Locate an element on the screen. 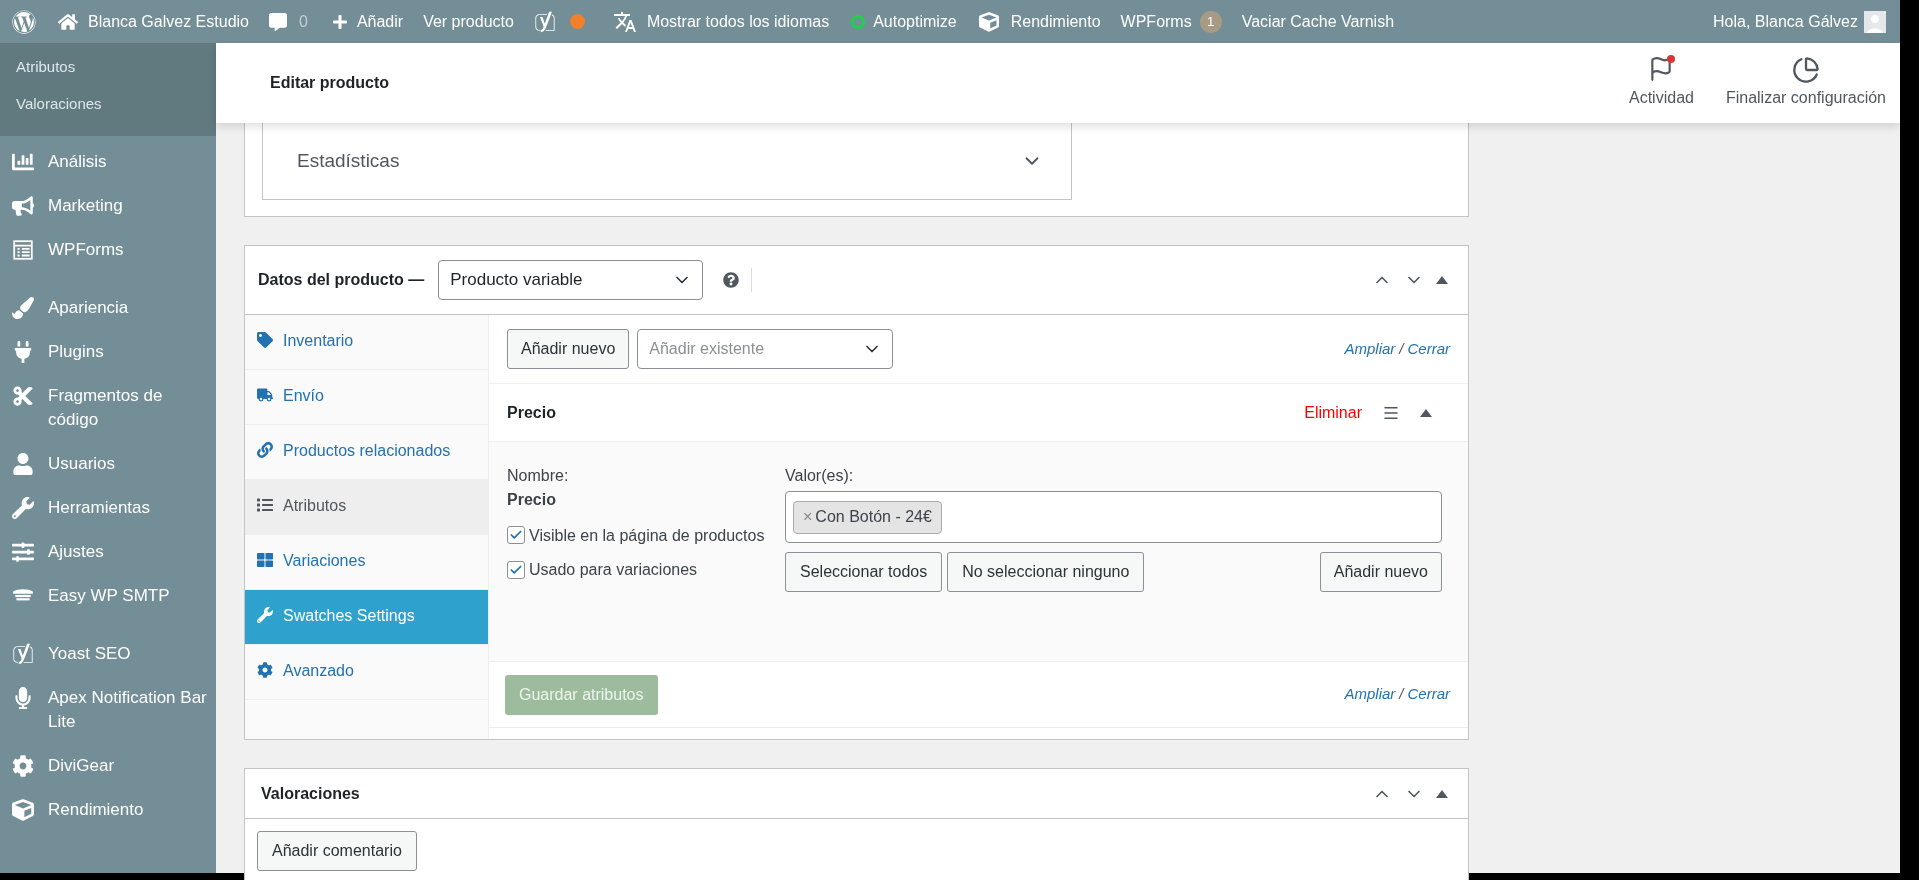 The height and width of the screenshot is (880, 1919). menu-item: Apariencia is located at coordinates (88, 308).